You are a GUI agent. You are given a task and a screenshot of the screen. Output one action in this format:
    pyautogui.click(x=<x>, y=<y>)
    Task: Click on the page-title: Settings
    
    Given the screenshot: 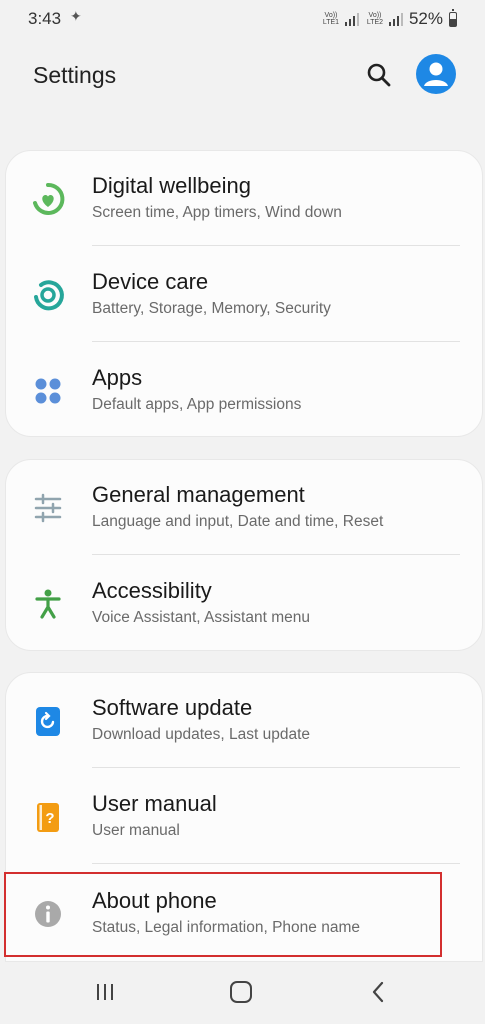 What is the action you would take?
    pyautogui.click(x=75, y=75)
    